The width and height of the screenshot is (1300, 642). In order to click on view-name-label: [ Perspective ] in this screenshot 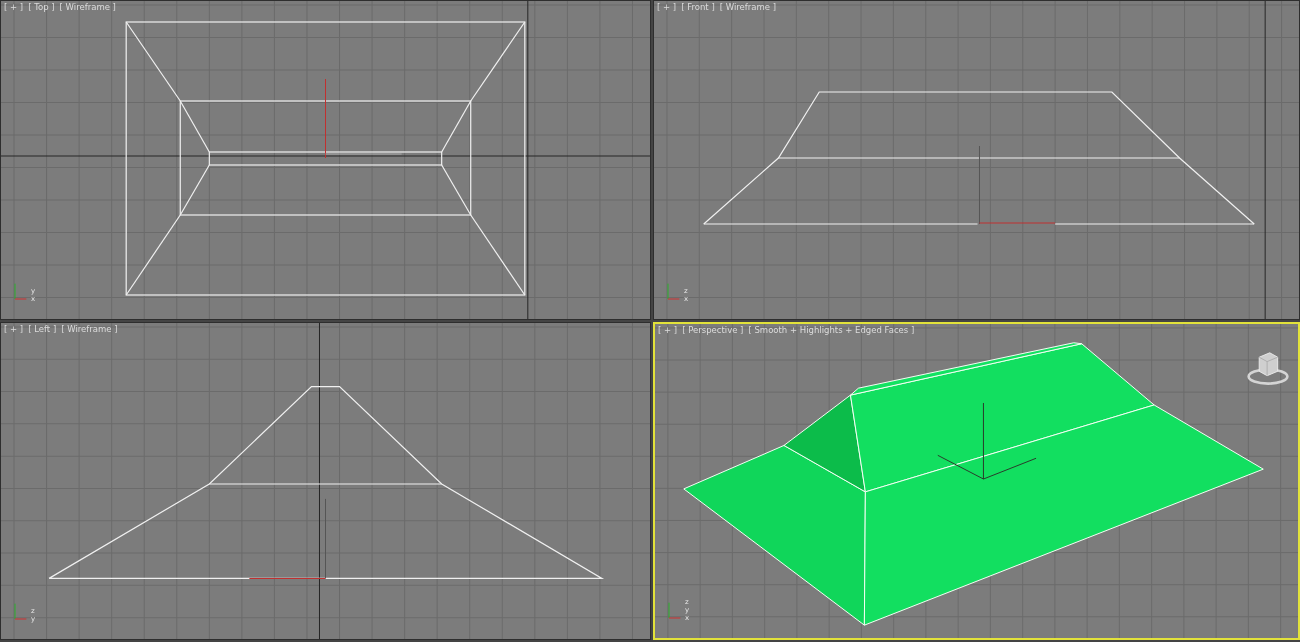, I will do `click(713, 330)`.